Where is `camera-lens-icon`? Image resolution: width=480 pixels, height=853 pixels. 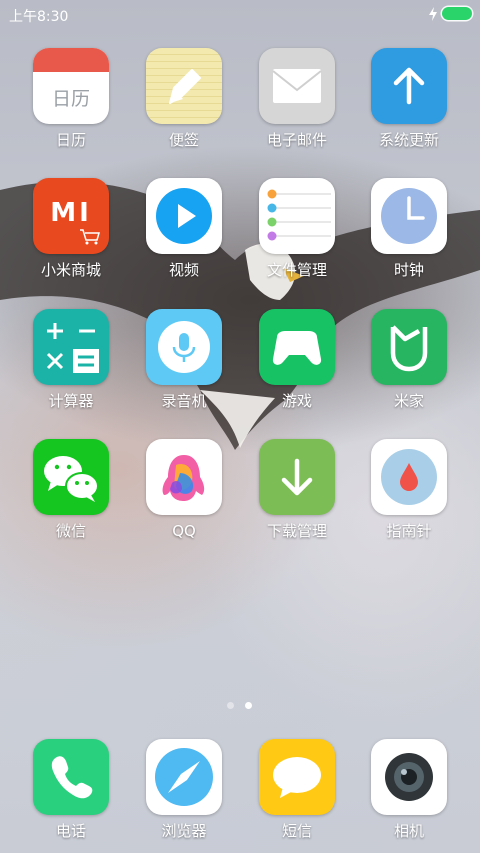
camera-lens-icon is located at coordinates (409, 777).